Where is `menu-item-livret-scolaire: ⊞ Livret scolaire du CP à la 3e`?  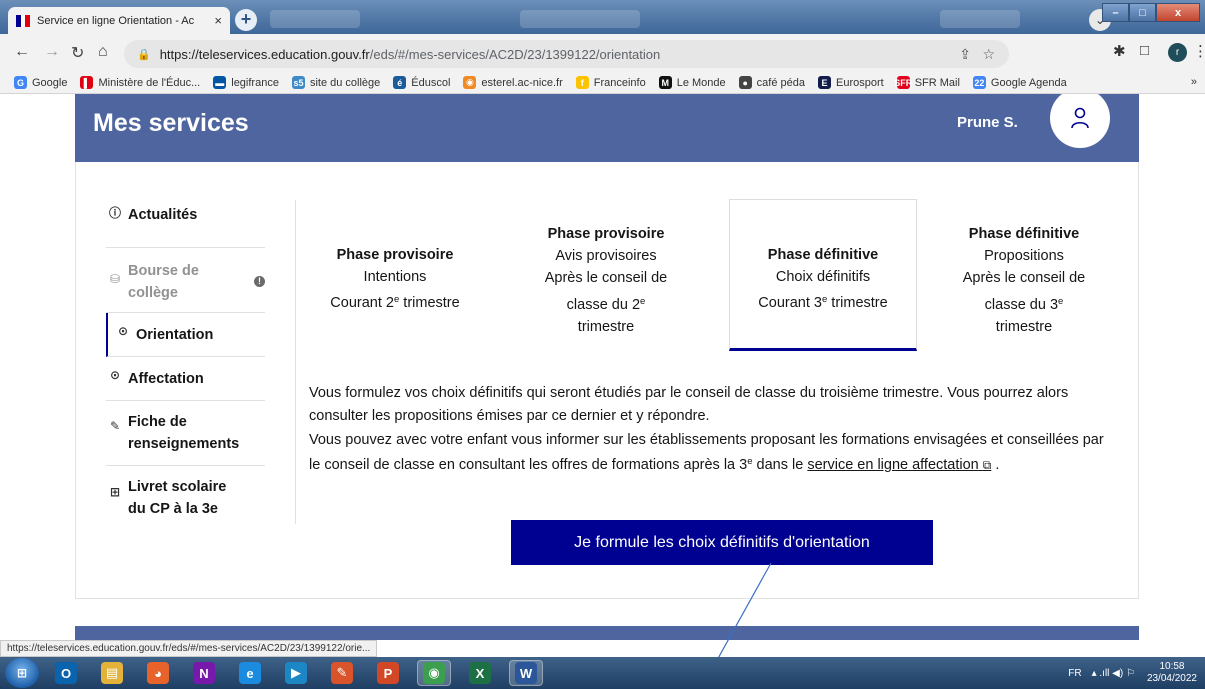 menu-item-livret-scolaire: ⊞ Livret scolaire du CP à la 3e is located at coordinates (185, 497).